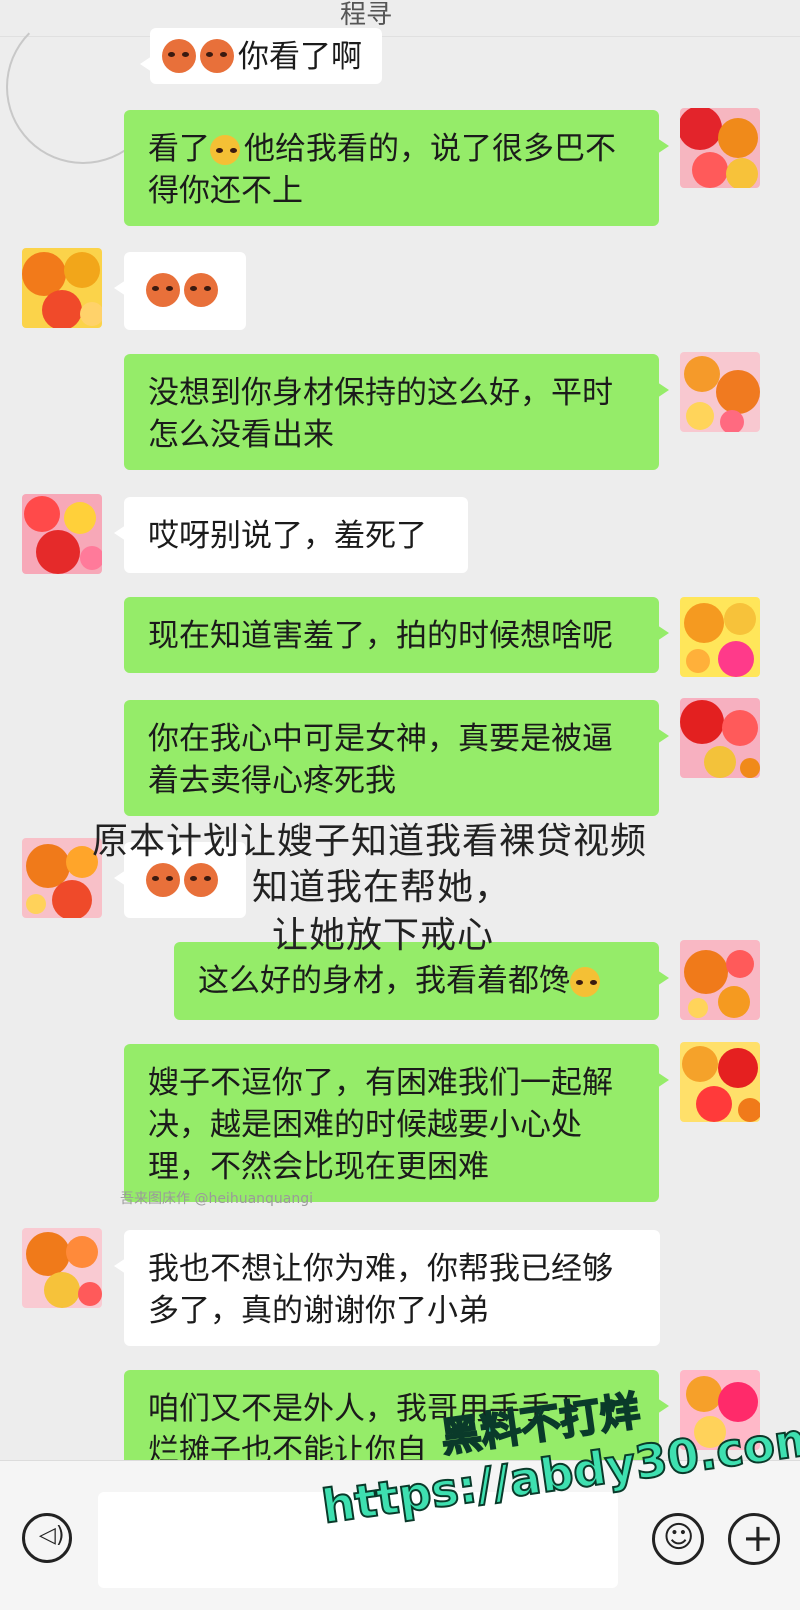 The height and width of the screenshot is (1610, 800). Describe the element at coordinates (217, 1199) in the screenshot. I see `inline-watermark: 吾来图床作 @heihuanquangi` at that location.